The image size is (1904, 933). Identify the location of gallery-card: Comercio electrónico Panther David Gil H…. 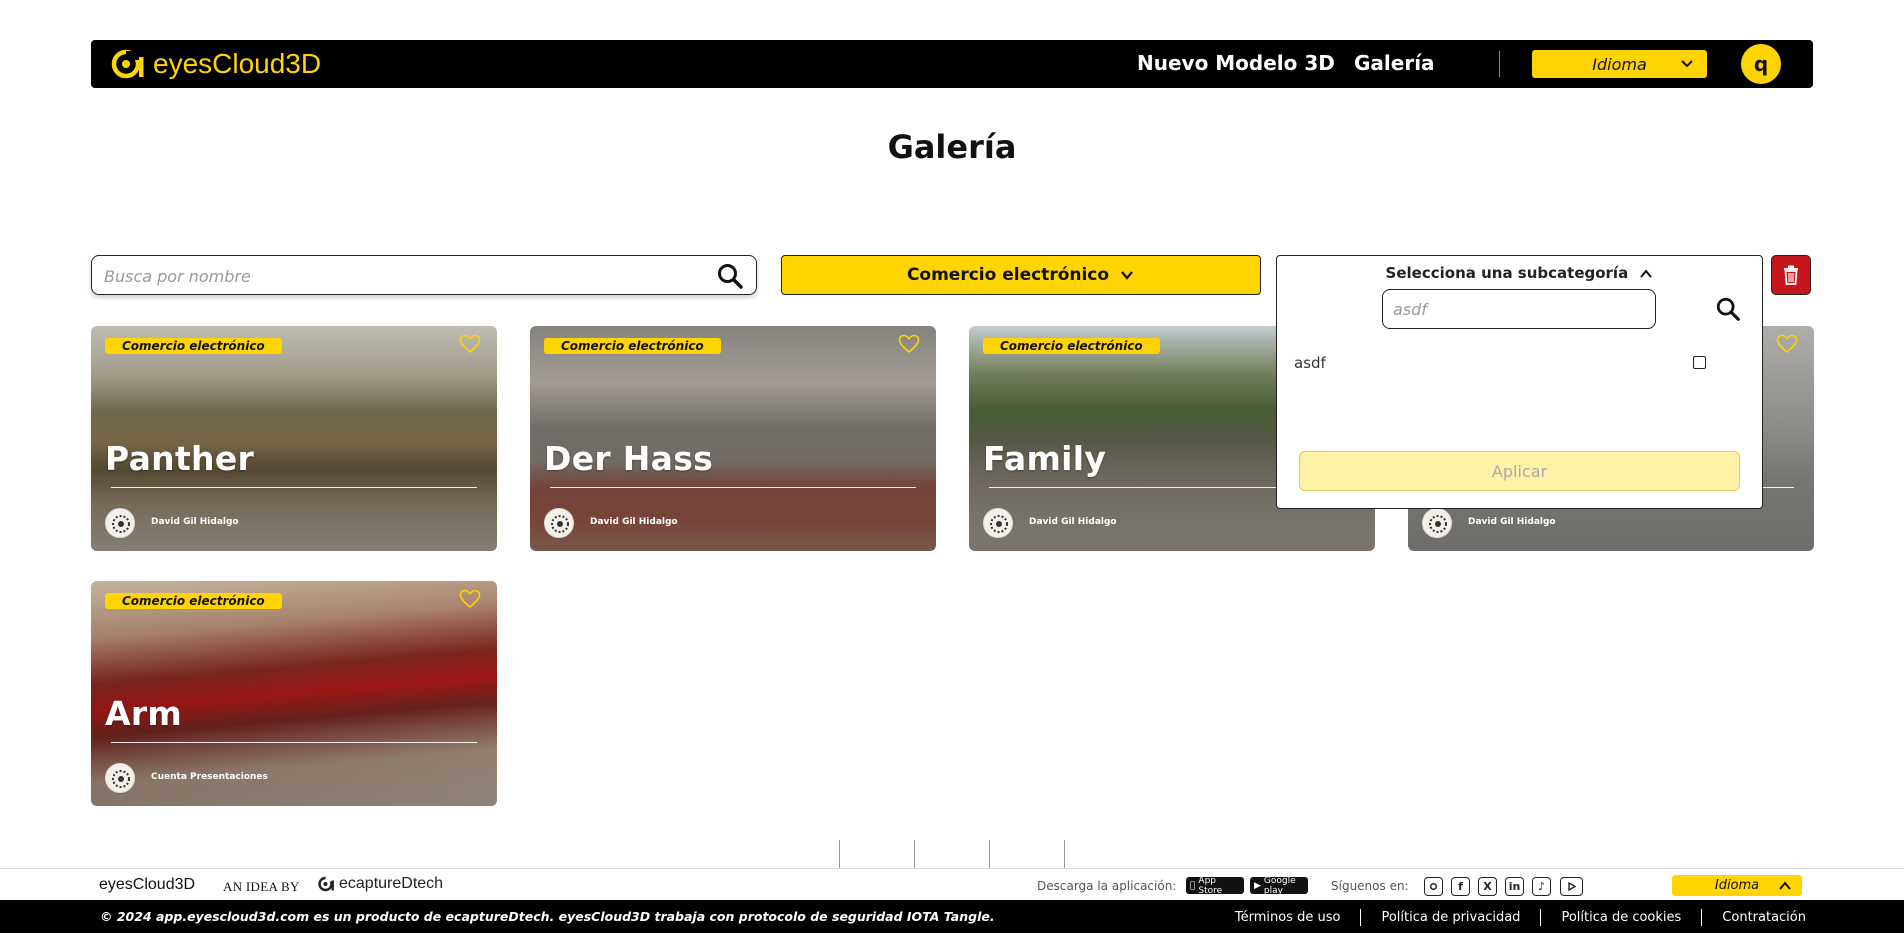
(294, 438).